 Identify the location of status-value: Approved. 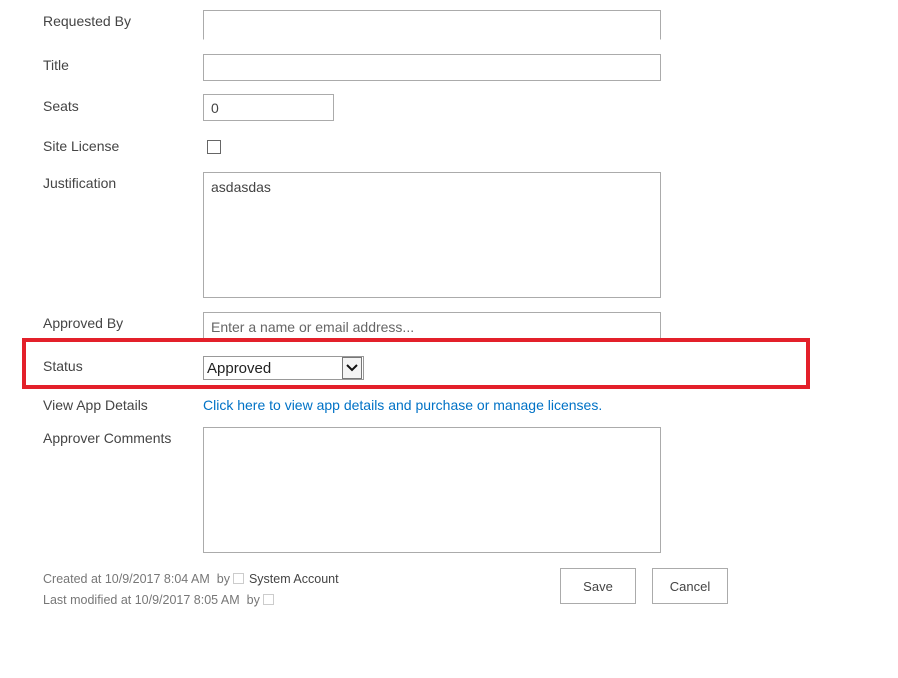
(239, 368).